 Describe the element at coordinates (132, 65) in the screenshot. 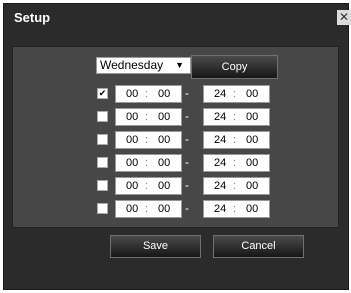

I see `day-select-value: Wednesday` at that location.